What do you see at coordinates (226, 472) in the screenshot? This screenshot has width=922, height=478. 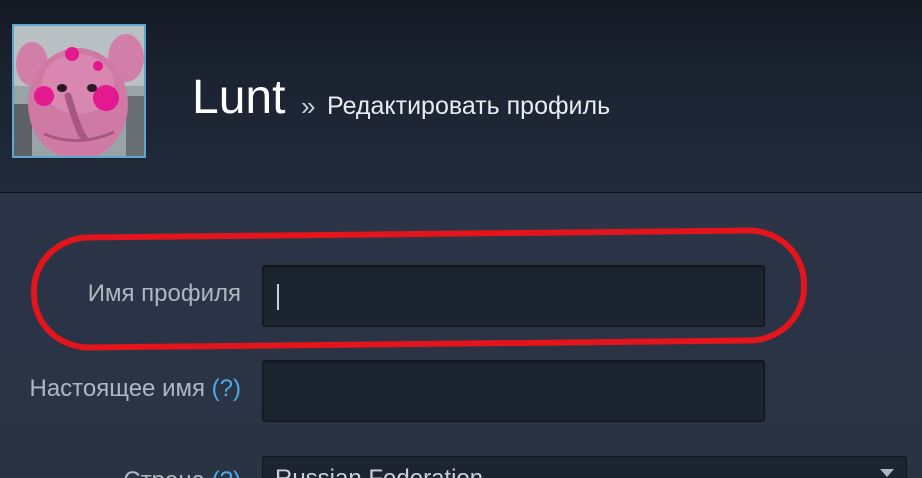 I see `country-help-link: (?)` at bounding box center [226, 472].